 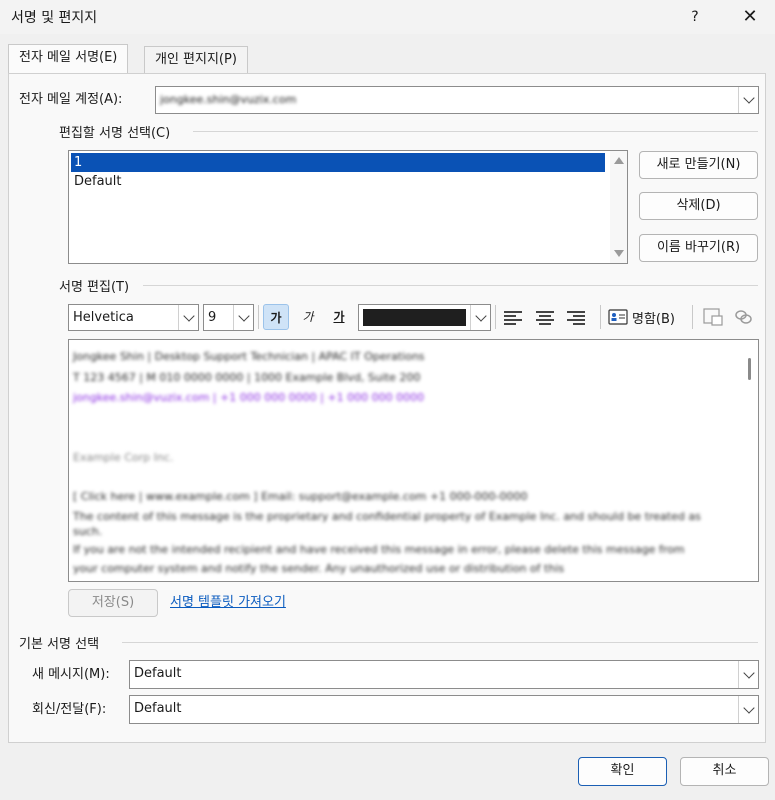 I want to click on account-value: jongkee.shin@vuzix.com, so click(x=228, y=99).